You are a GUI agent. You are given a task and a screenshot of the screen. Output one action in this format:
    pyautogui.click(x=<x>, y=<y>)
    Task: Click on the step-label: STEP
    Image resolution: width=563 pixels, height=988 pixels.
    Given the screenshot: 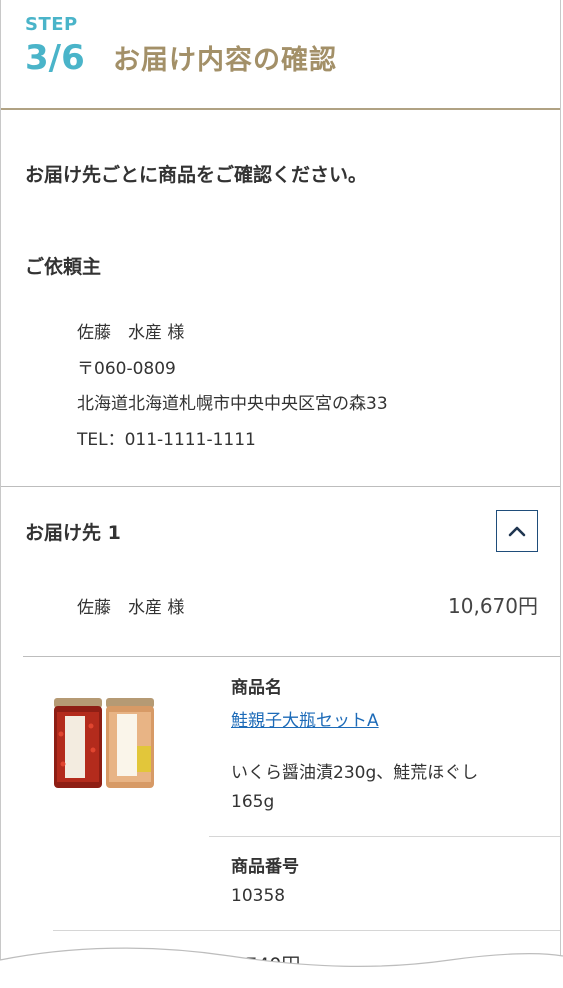 What is the action you would take?
    pyautogui.click(x=51, y=24)
    